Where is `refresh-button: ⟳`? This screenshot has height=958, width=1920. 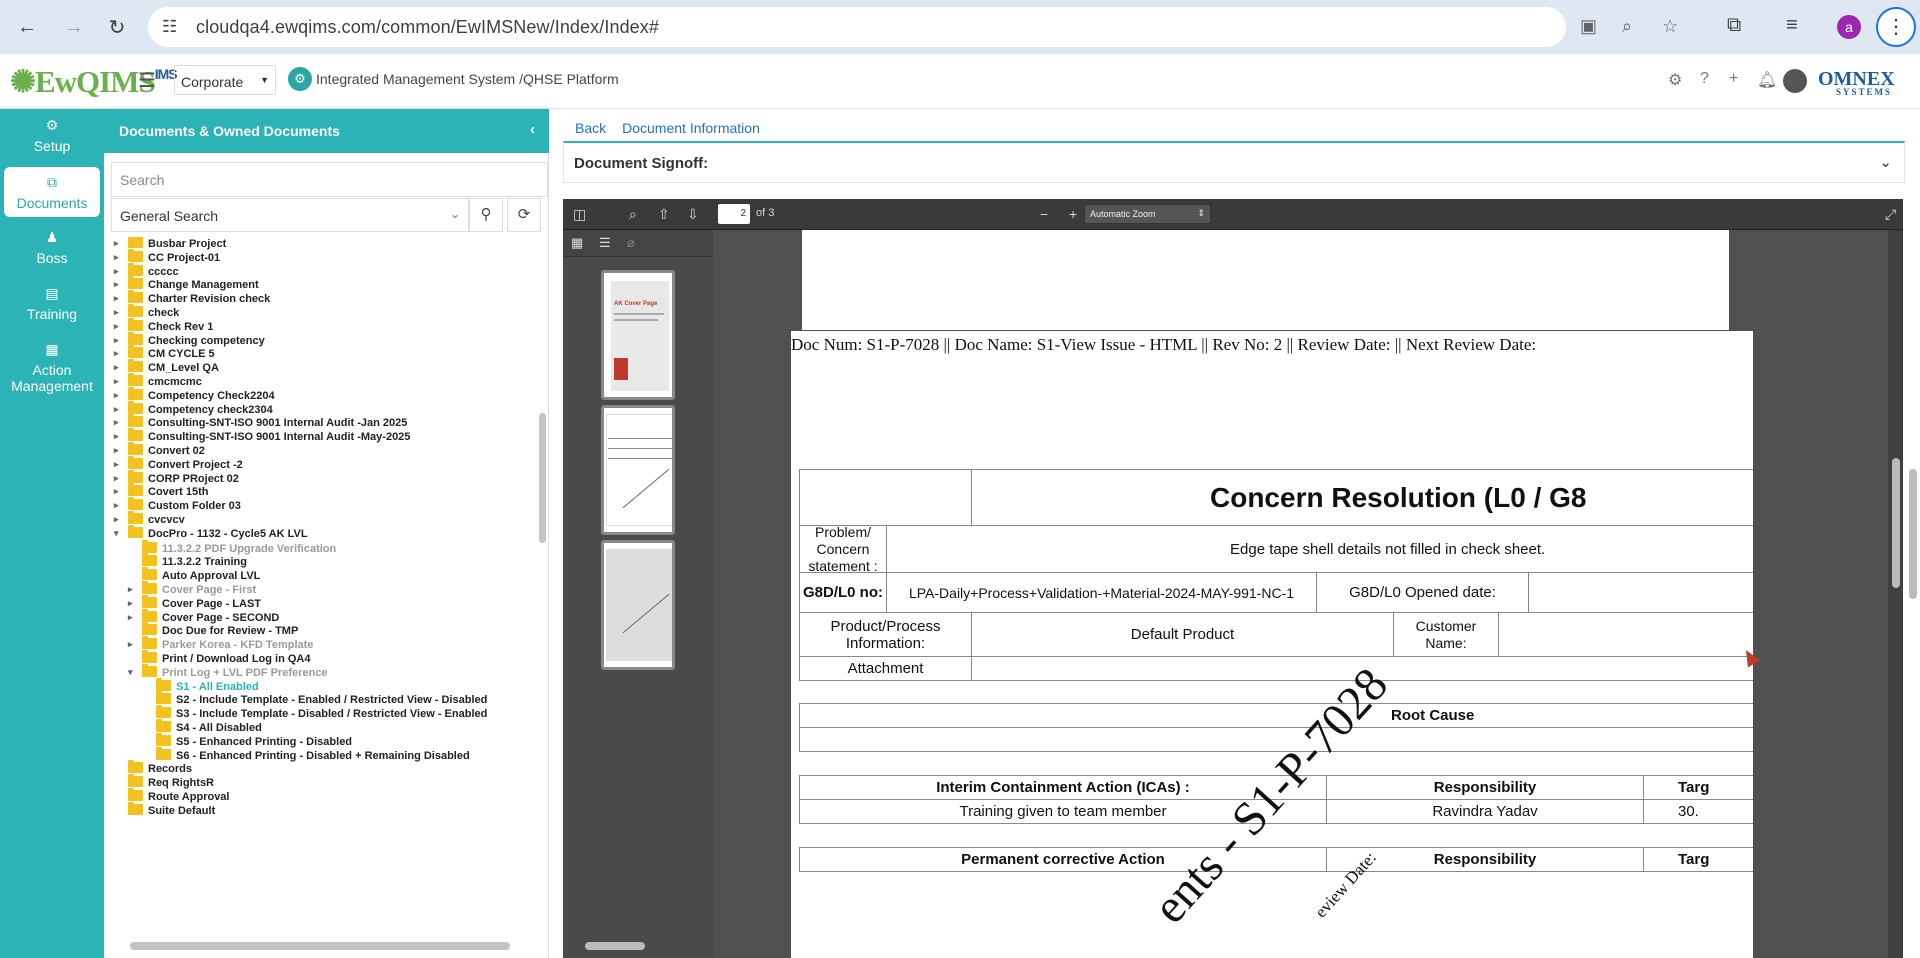
refresh-button: ⟳ is located at coordinates (524, 215).